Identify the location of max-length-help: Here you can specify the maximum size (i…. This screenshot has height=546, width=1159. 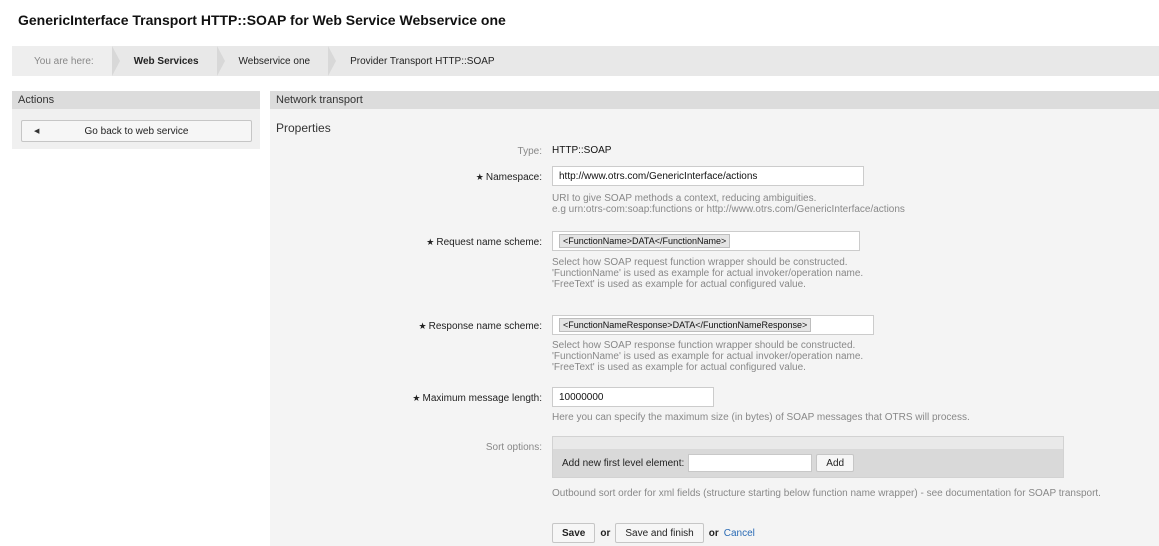
(761, 417).